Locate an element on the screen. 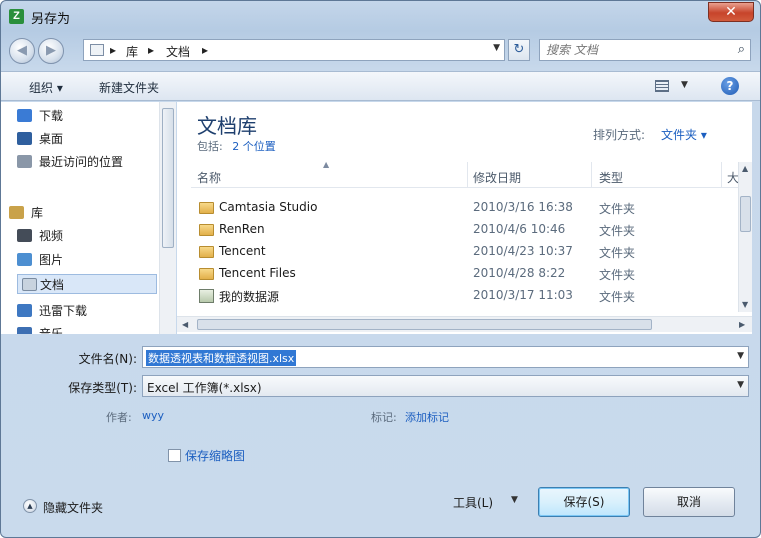  table-row: Tencent Files 2010/4/28 8:22 文件夹 is located at coordinates (461, 274).